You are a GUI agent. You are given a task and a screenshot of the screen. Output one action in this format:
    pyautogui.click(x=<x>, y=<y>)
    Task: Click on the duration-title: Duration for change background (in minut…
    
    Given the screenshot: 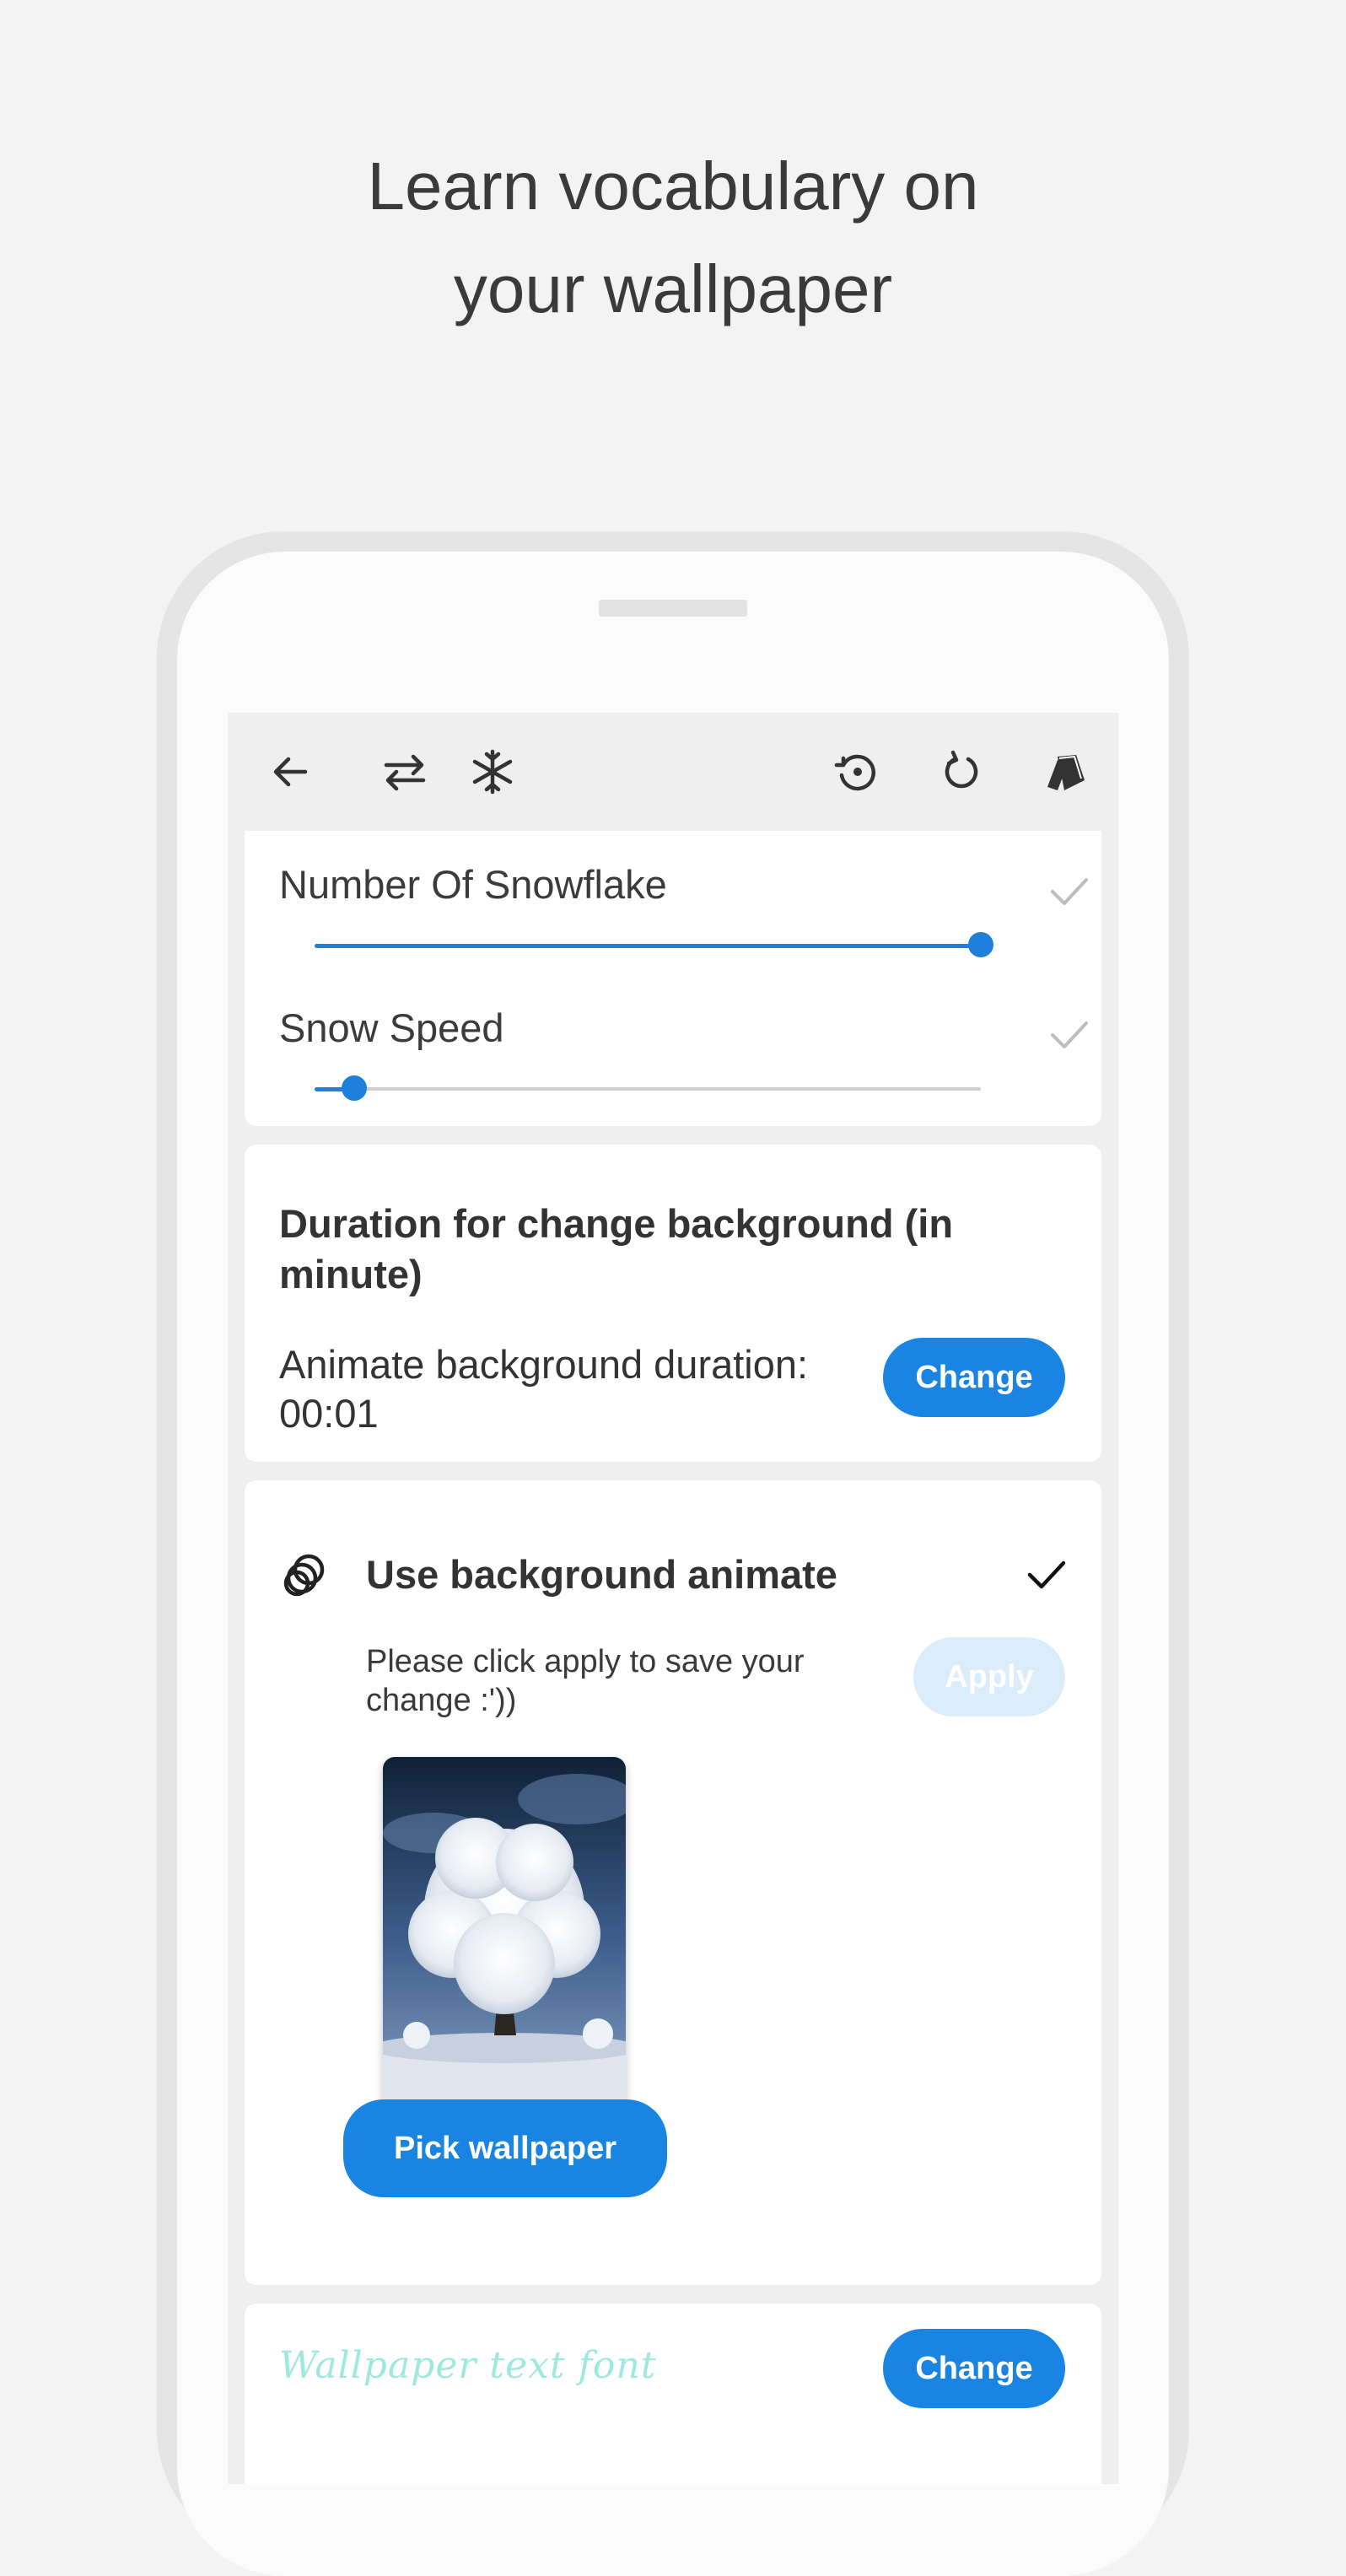 What is the action you would take?
    pyautogui.click(x=616, y=1248)
    